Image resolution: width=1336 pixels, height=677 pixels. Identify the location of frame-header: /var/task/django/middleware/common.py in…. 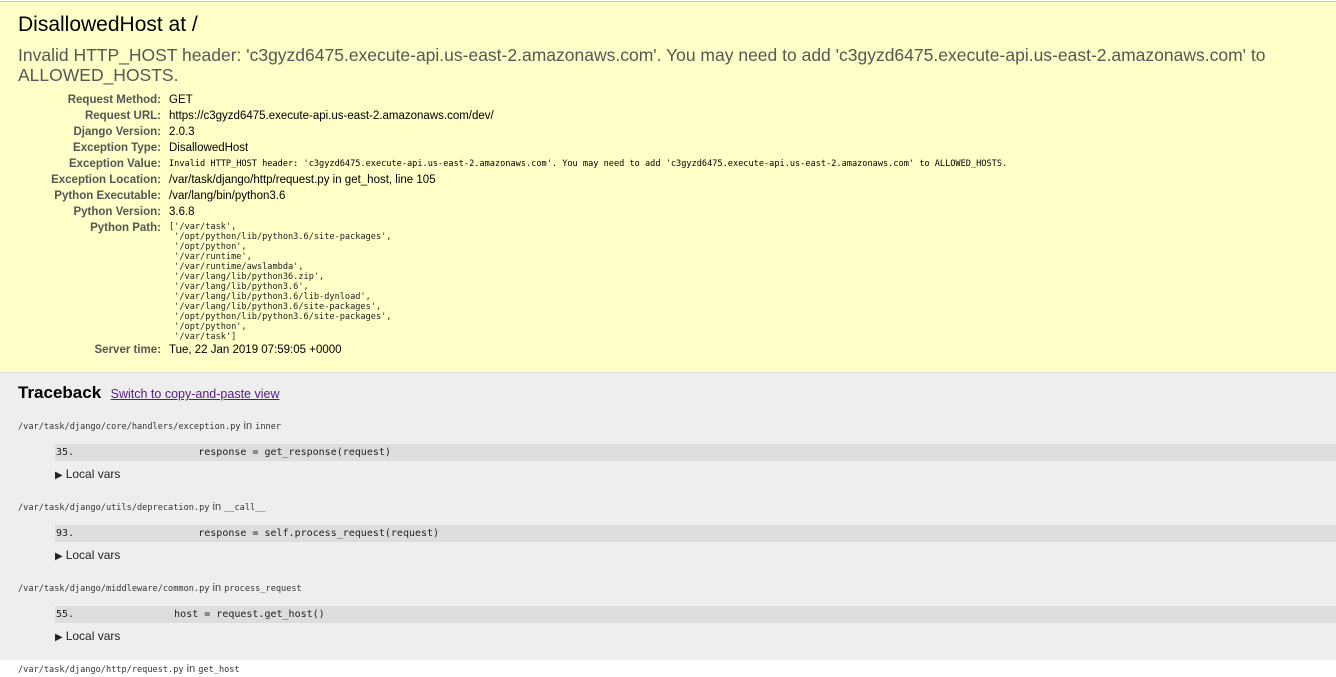
(677, 589).